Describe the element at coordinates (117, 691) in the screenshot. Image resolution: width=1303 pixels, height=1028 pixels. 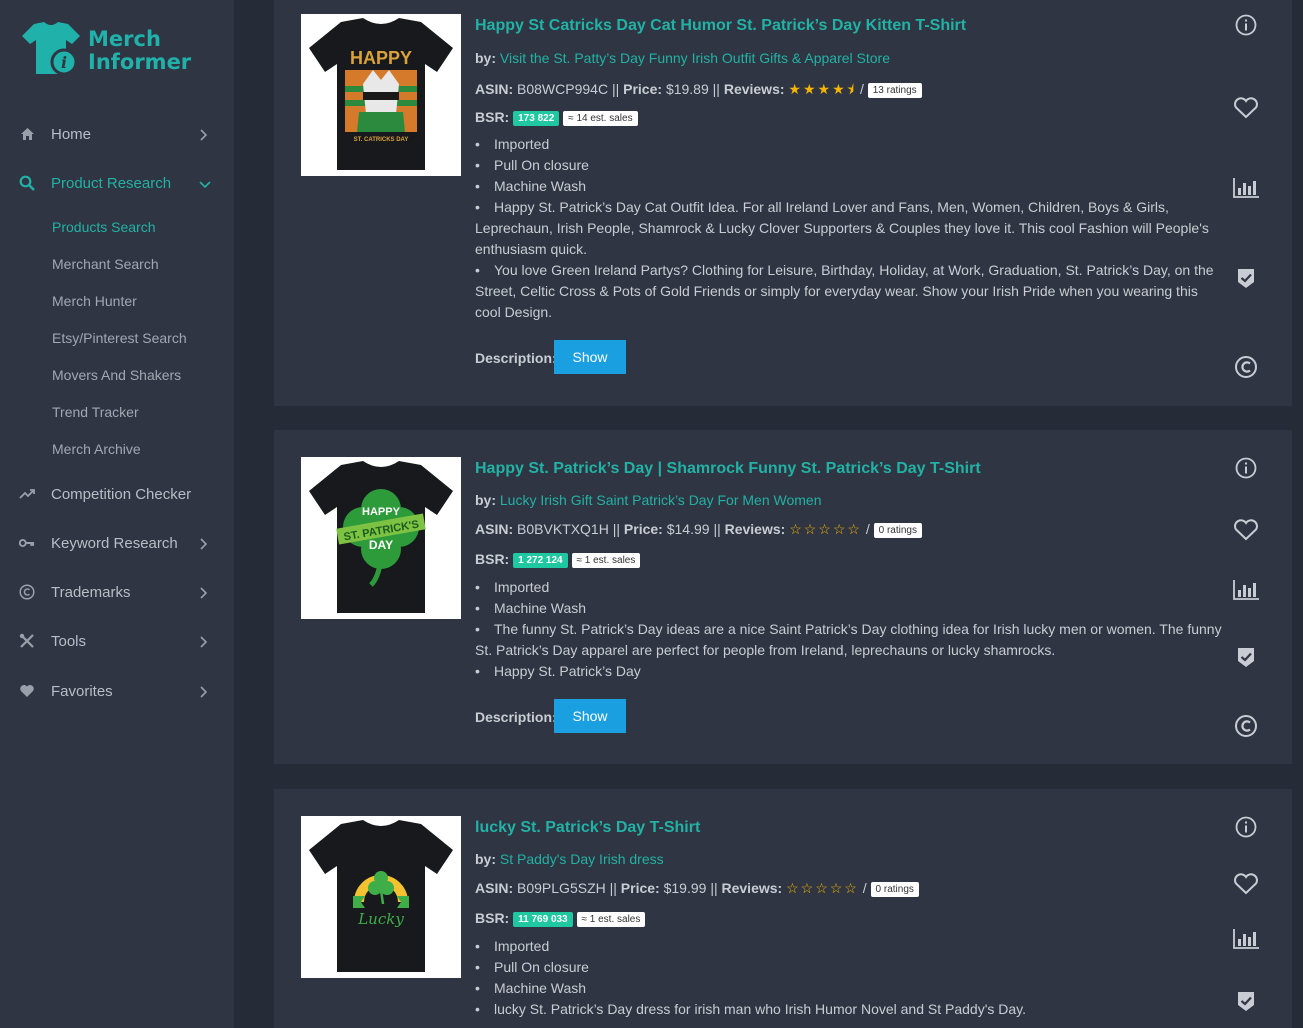
I see `sidebar-item-favorites: Favorites` at that location.